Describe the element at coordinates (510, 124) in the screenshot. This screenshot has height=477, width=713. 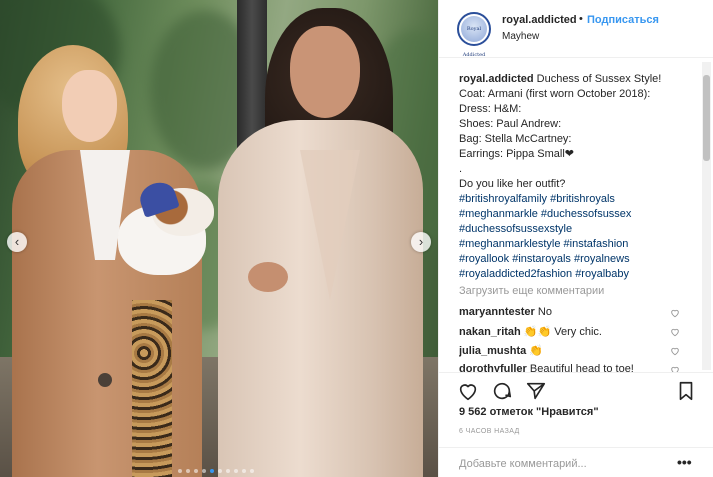
I see `caption-text: Shoes: Paul Andrew:` at that location.